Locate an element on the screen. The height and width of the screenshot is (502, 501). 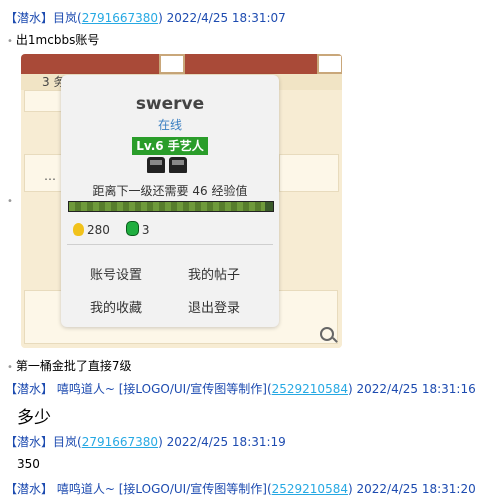
xp-needed-text: 距离下一级还需要 46 经验值 is located at coordinates (170, 191).